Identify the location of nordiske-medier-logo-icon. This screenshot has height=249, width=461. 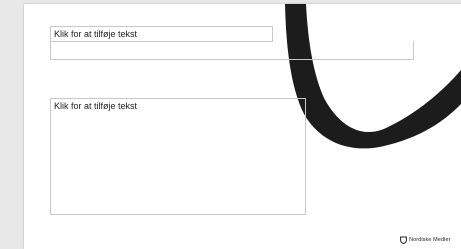
(403, 240).